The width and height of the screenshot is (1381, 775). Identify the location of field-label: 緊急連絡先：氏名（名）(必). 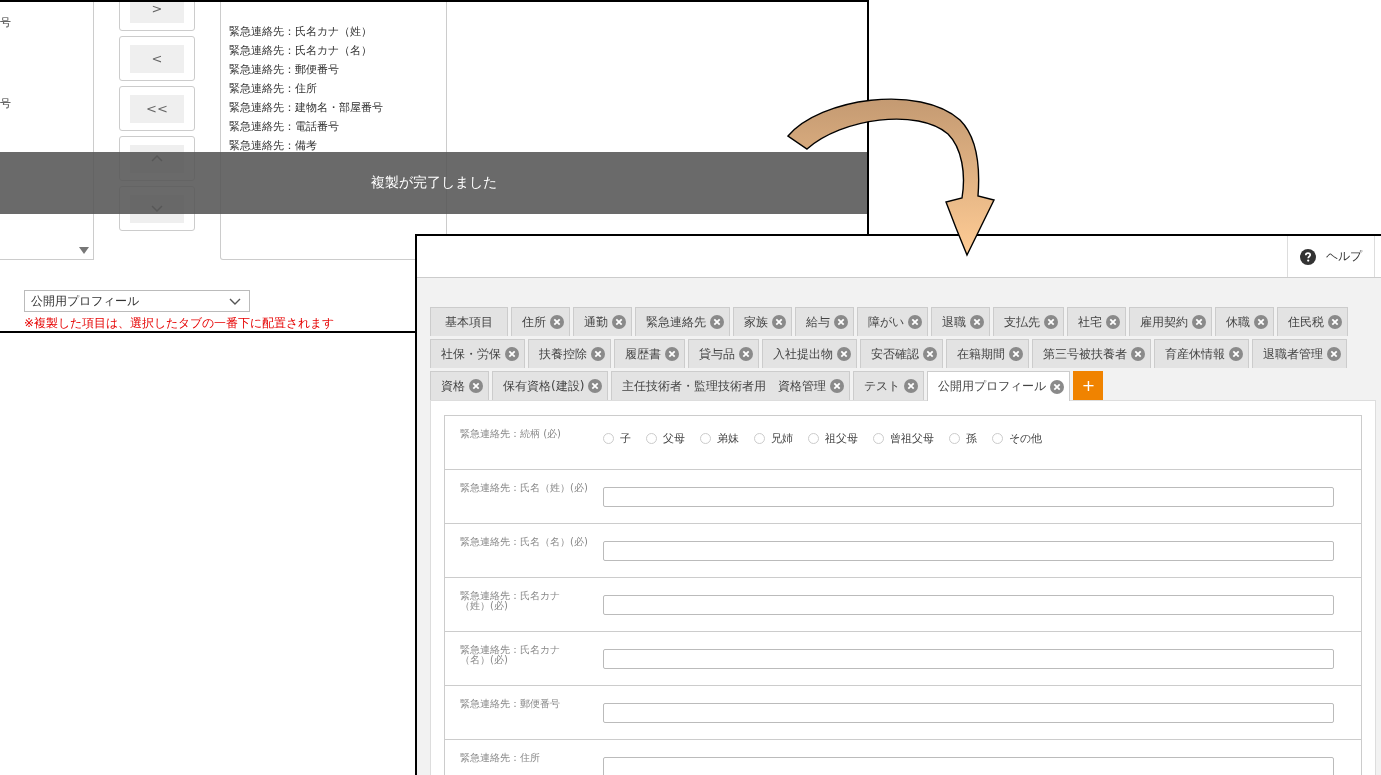
(524, 543).